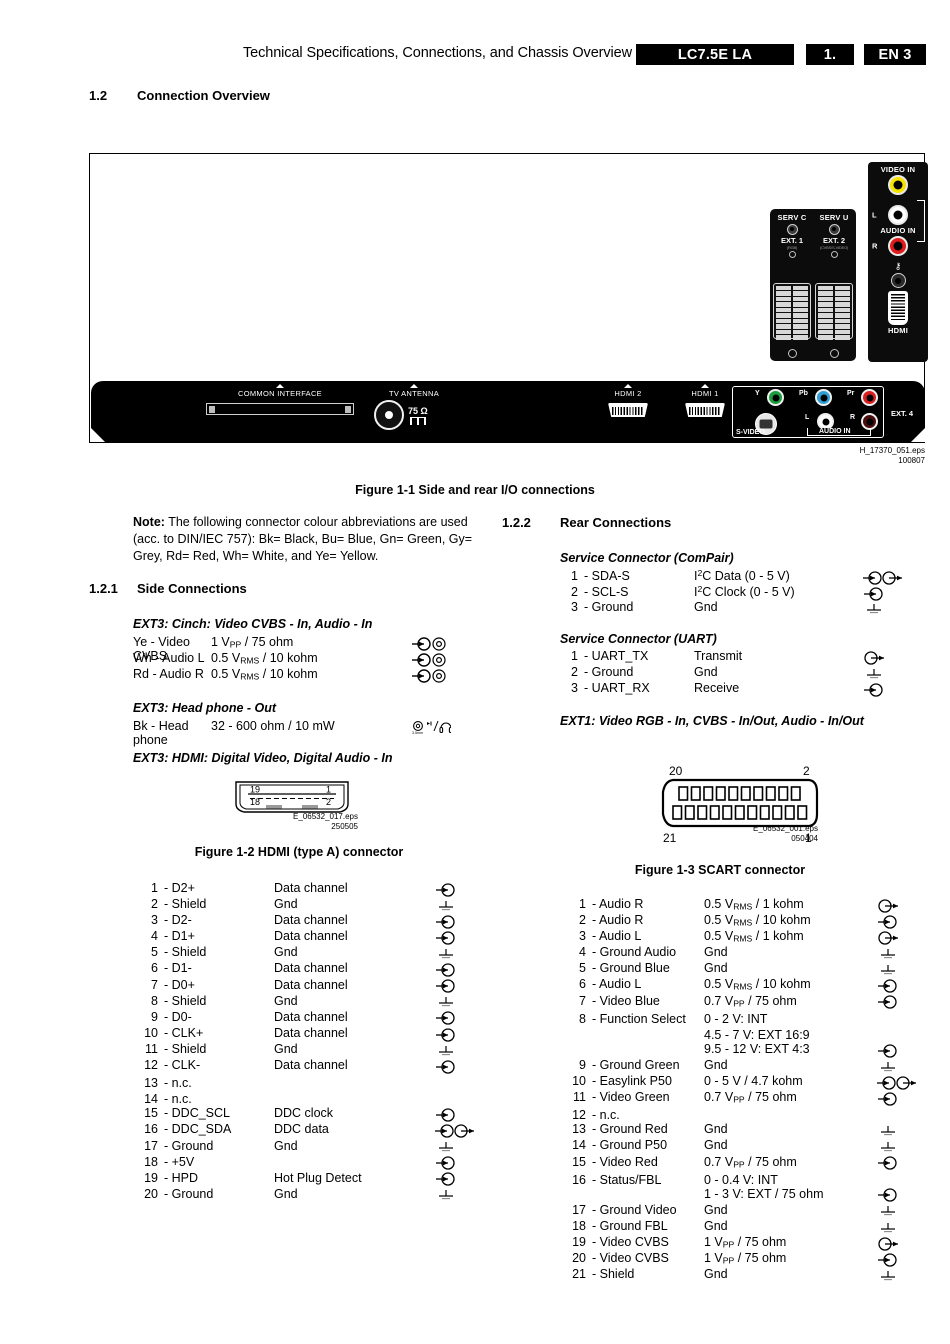 This screenshot has height=1344, width=950. I want to click on hdmi-pin-1-label: 1, so click(328, 790).